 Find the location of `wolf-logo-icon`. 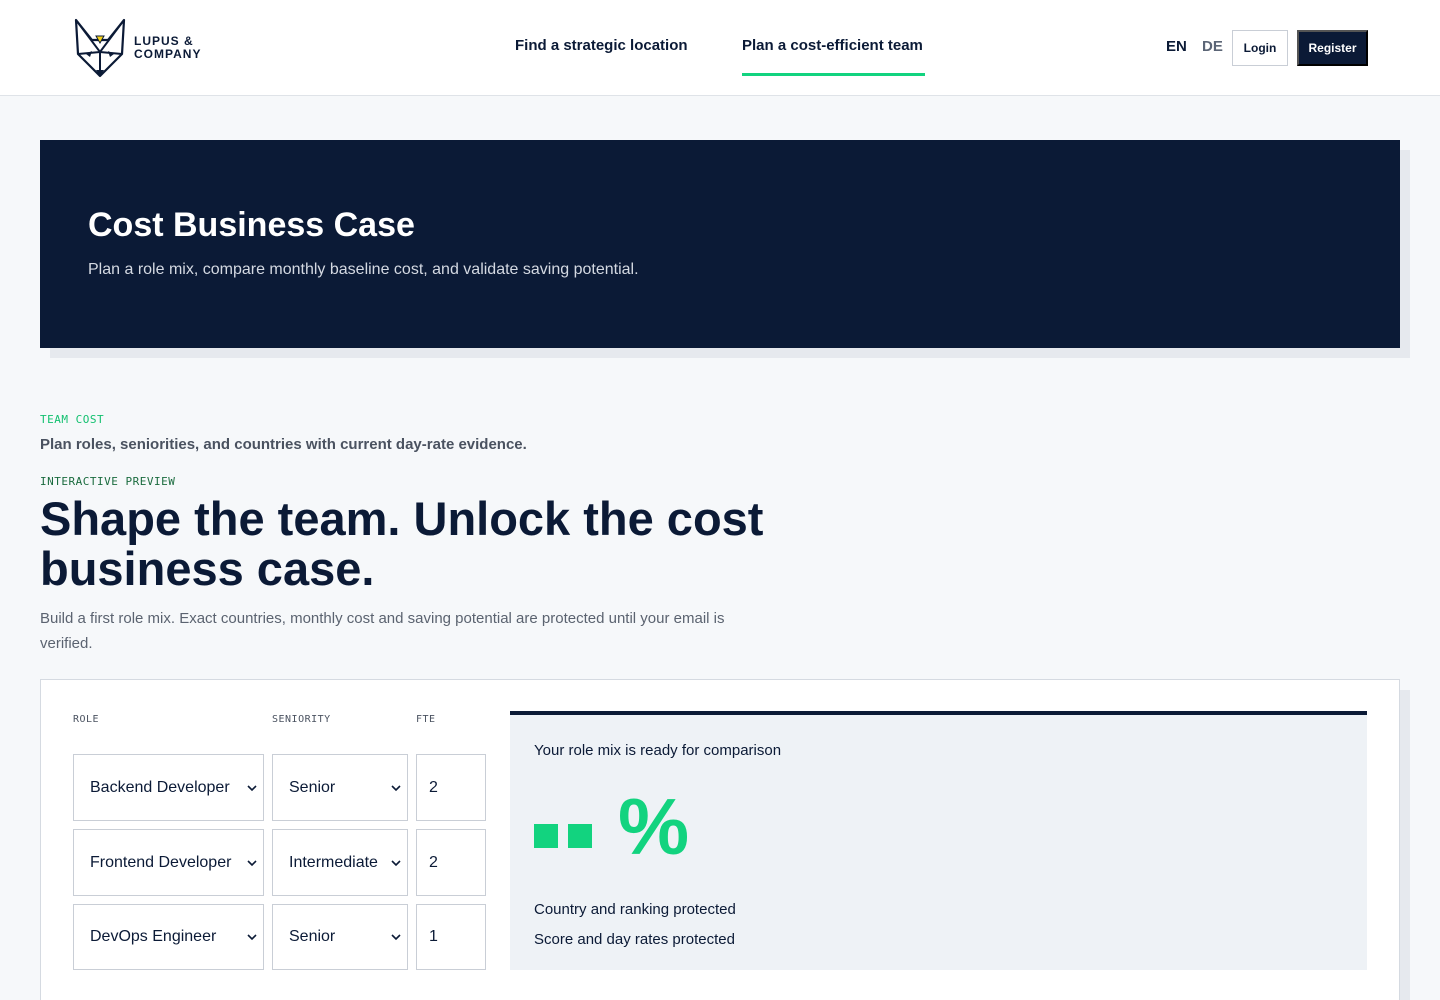

wolf-logo-icon is located at coordinates (100, 48).